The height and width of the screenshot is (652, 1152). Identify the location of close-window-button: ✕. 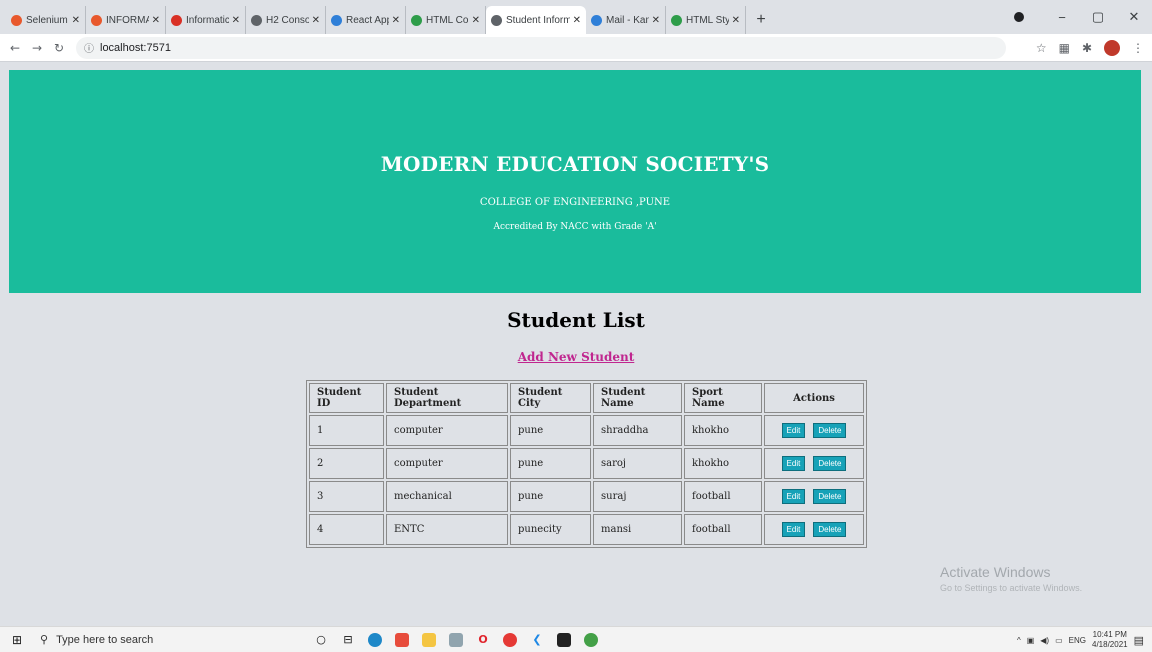
(1134, 17).